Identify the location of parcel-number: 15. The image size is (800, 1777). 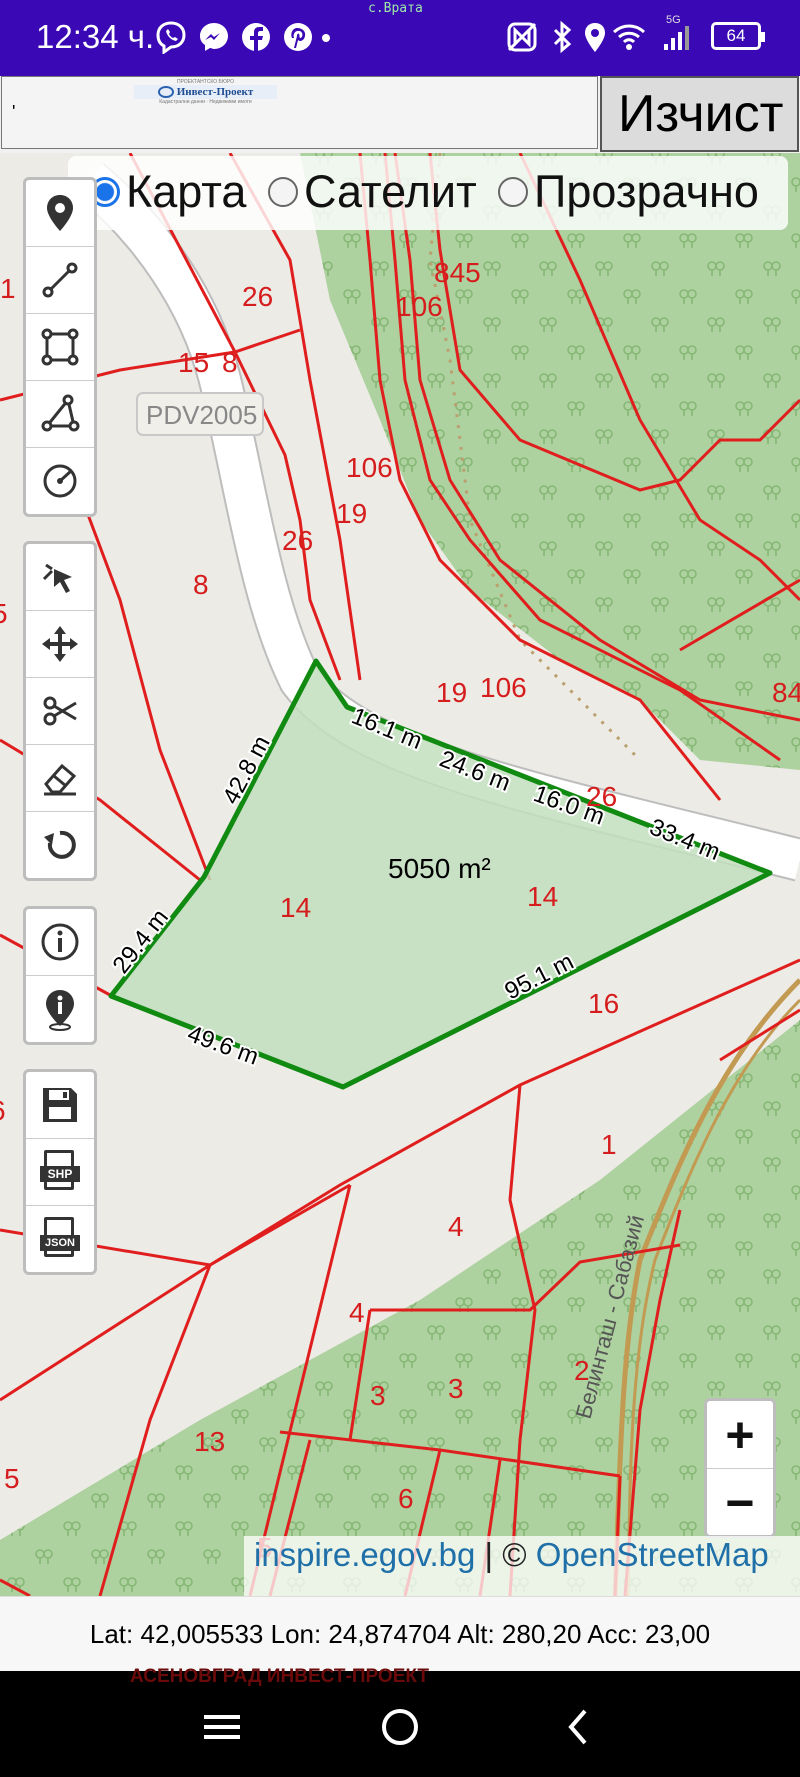
(193, 362).